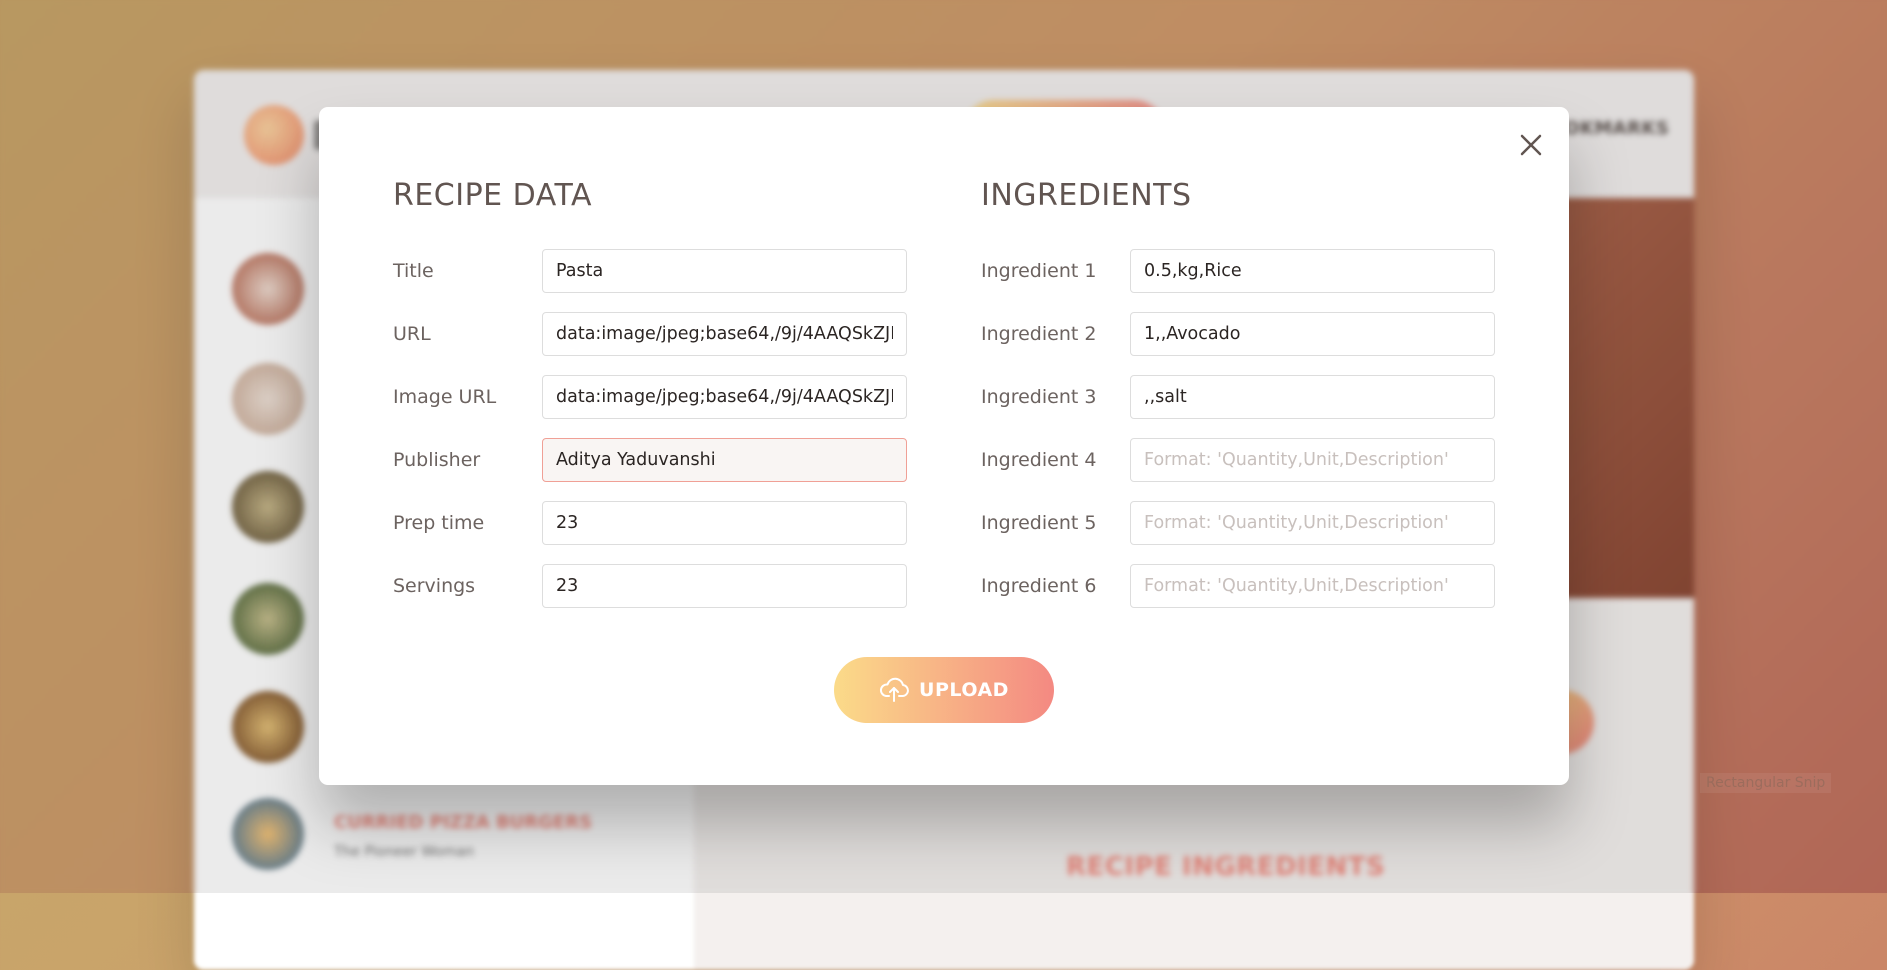 The height and width of the screenshot is (970, 1887). I want to click on url-label: URL, so click(412, 333).